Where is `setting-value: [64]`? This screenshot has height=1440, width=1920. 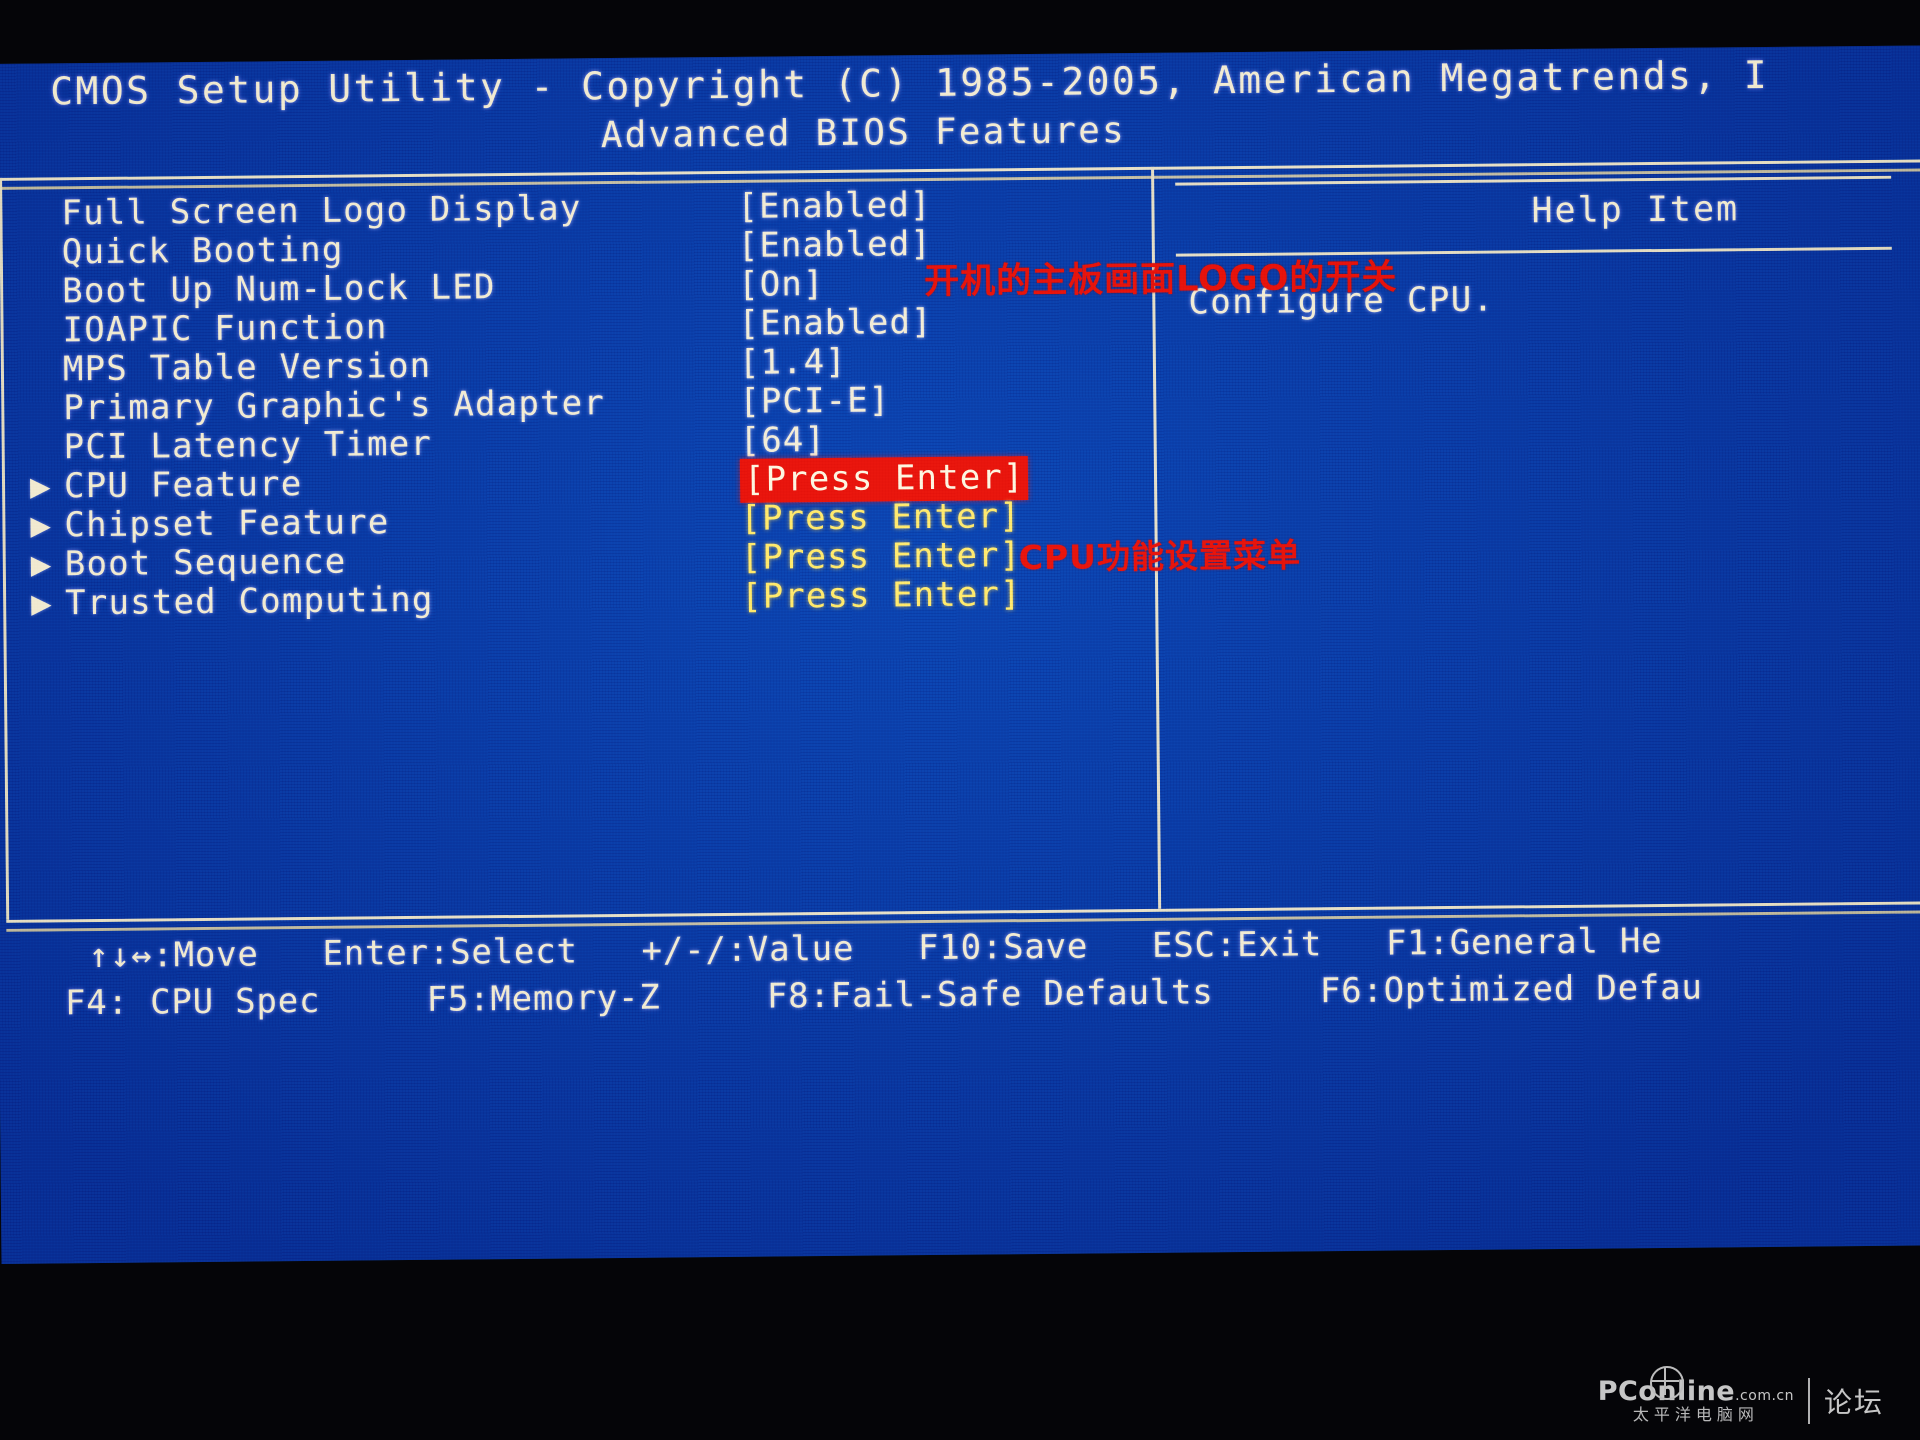
setting-value: [64] is located at coordinates (782, 440).